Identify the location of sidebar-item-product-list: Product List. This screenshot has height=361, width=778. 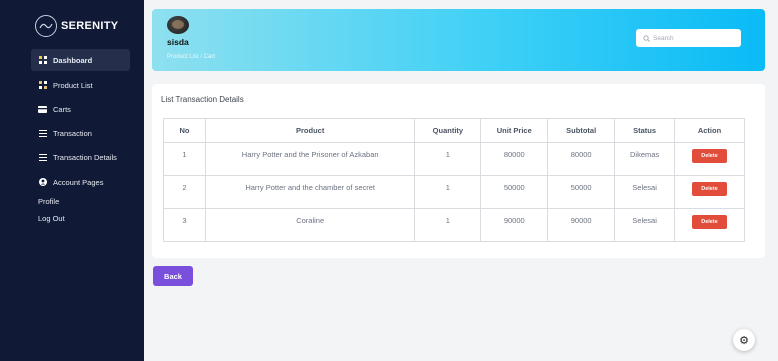
(80, 85).